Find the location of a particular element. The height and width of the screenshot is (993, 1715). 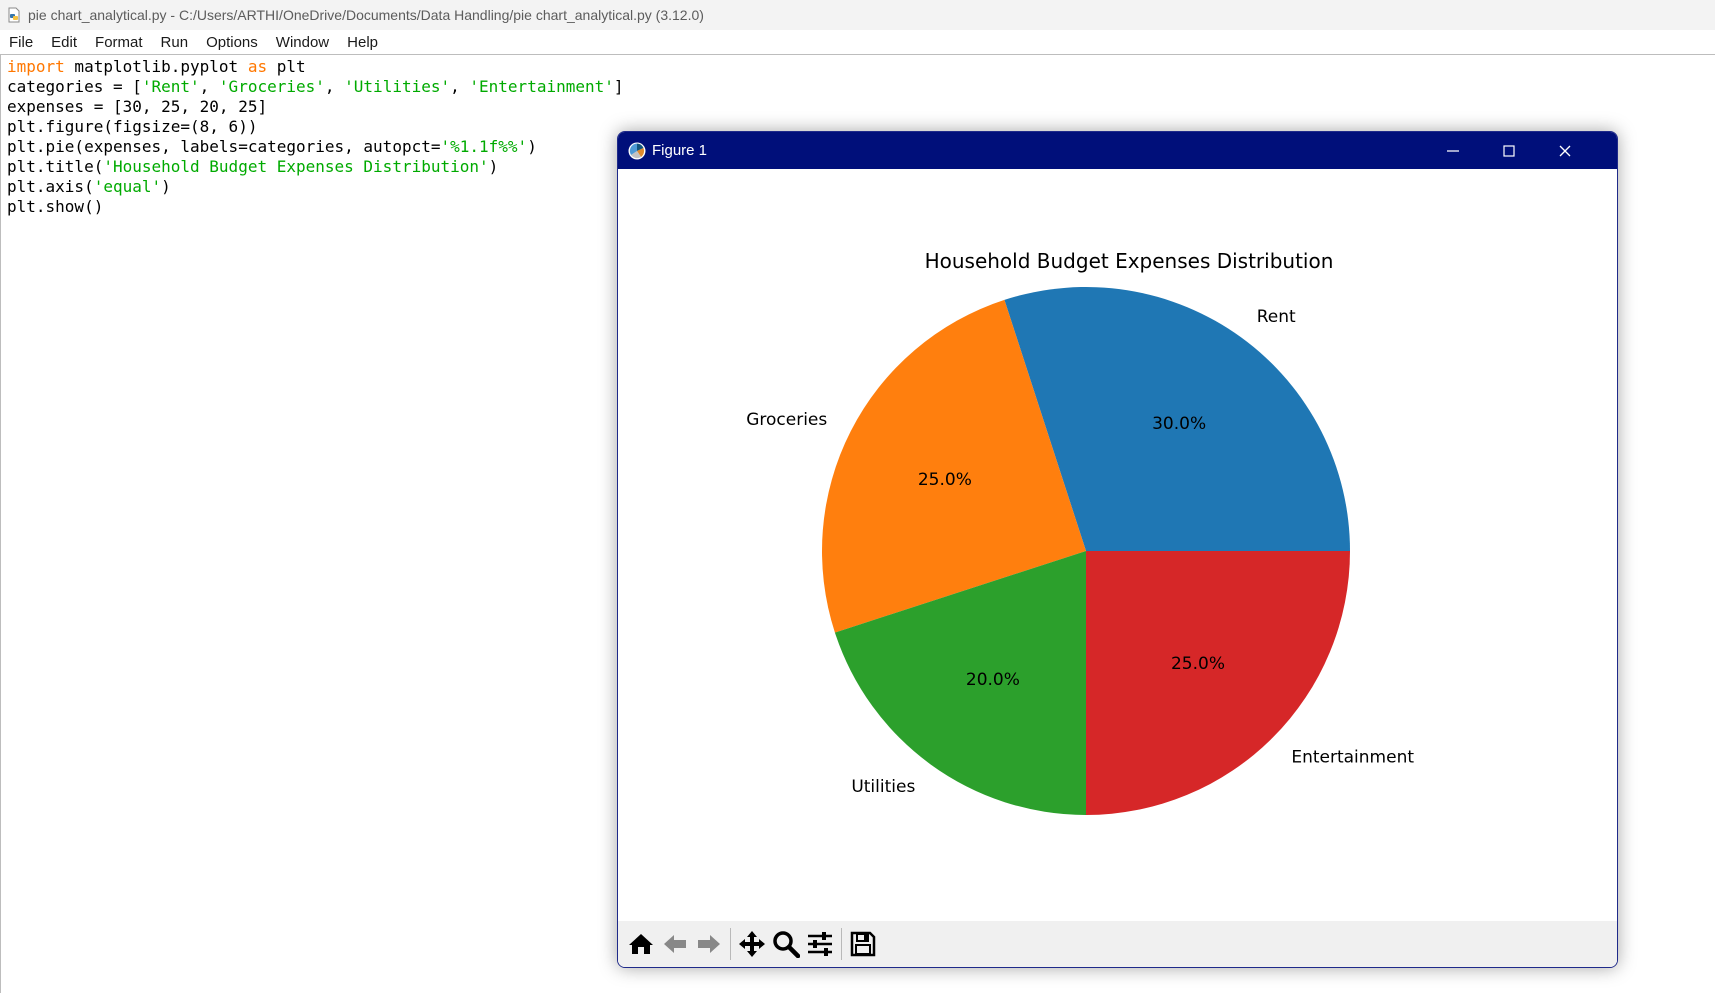

pan-button is located at coordinates (752, 944).